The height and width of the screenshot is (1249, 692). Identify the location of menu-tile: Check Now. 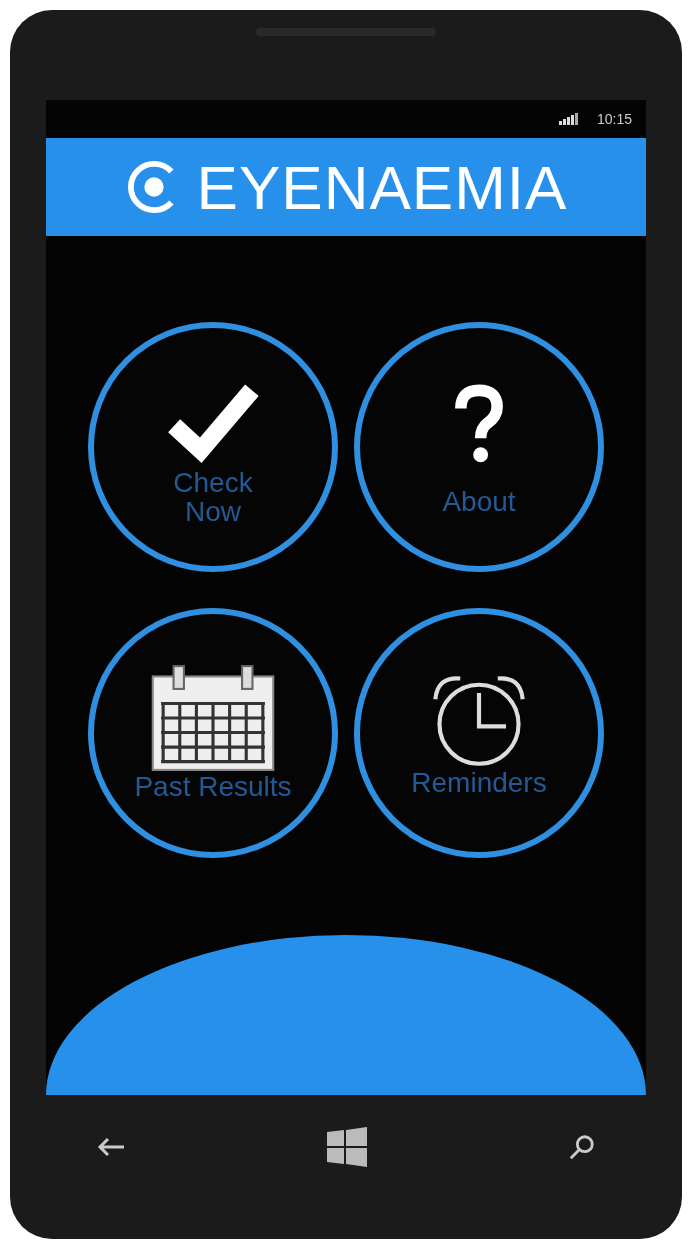
(213, 447).